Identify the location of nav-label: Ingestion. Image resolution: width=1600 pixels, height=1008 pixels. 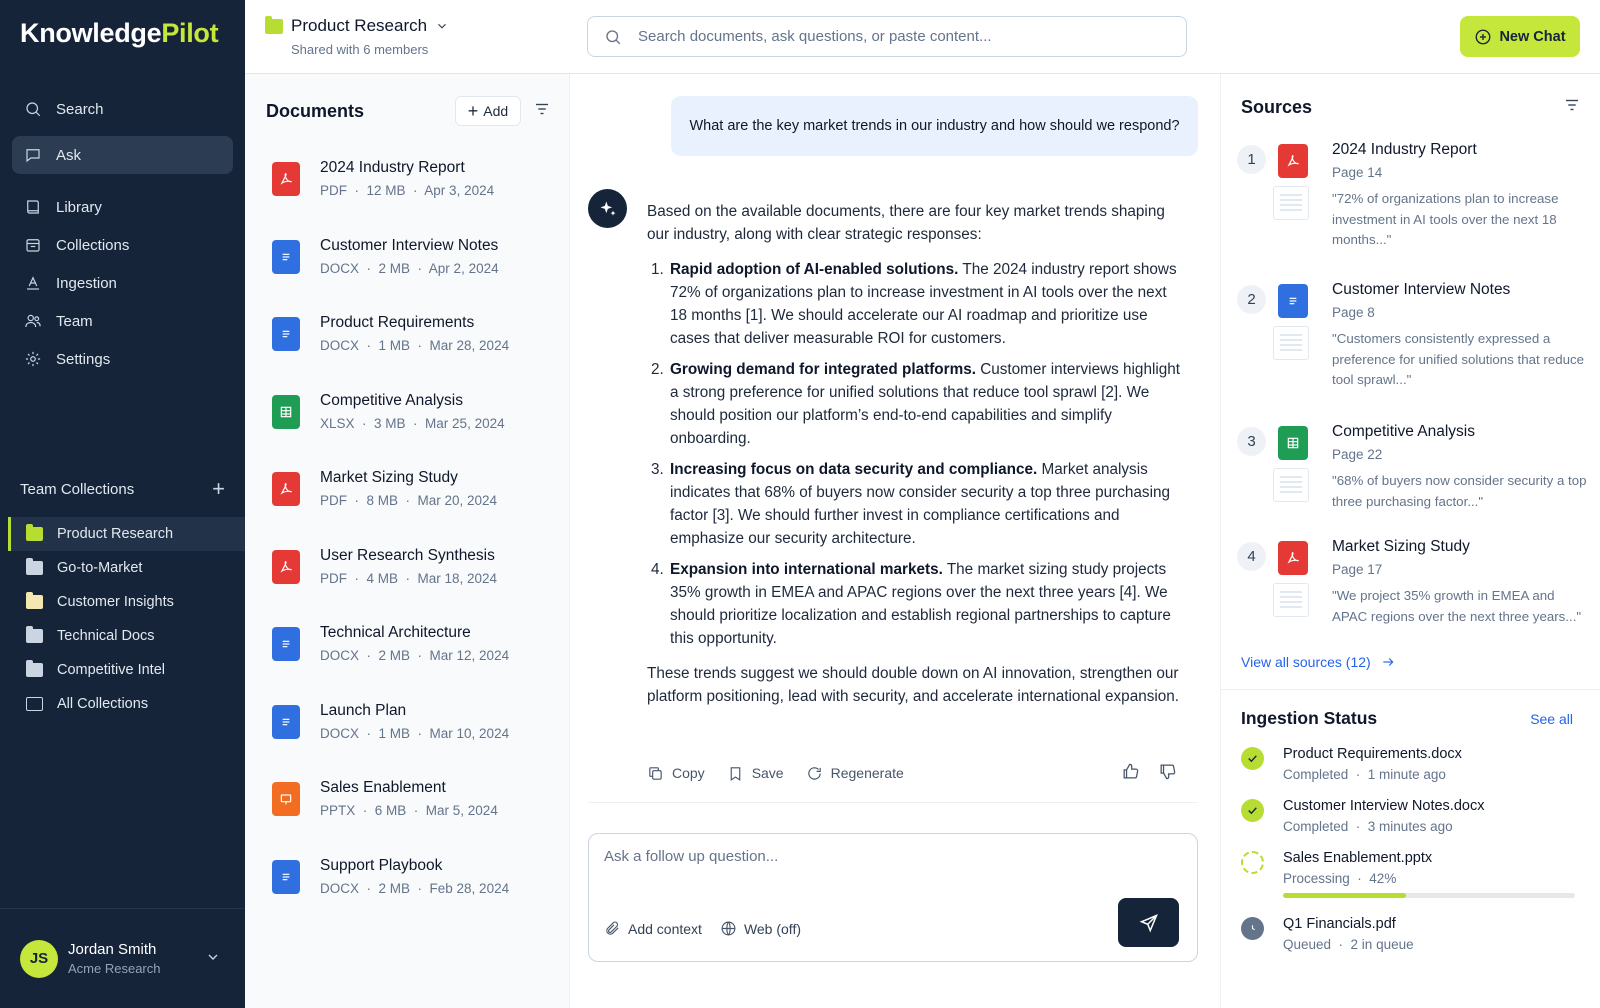
(86, 283).